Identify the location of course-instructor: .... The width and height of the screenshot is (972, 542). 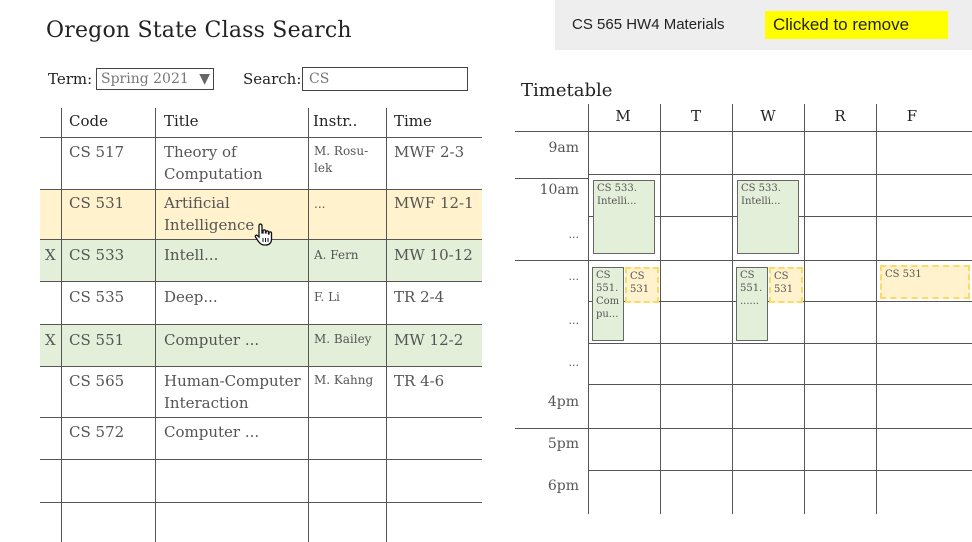
(320, 204).